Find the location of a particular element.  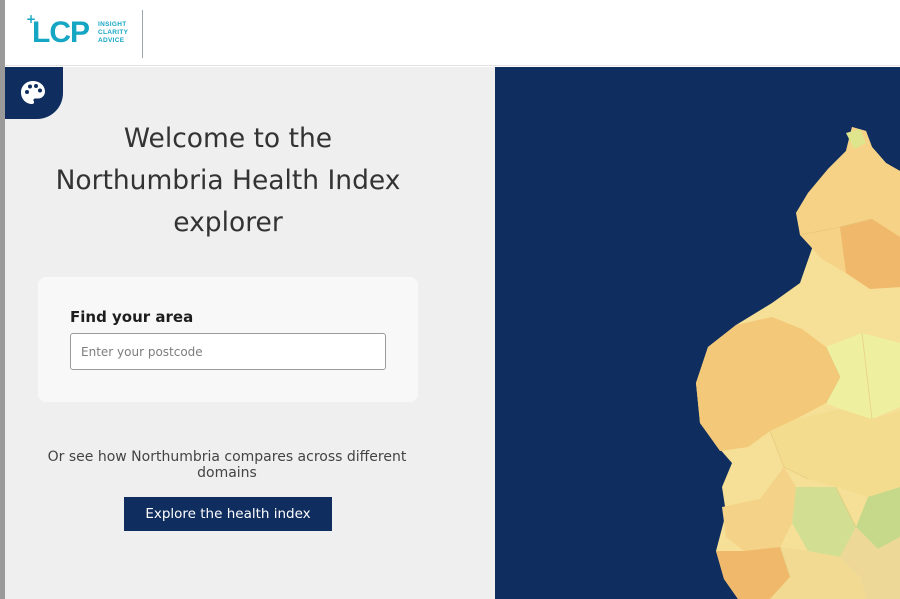

logo-divider is located at coordinates (142, 34).